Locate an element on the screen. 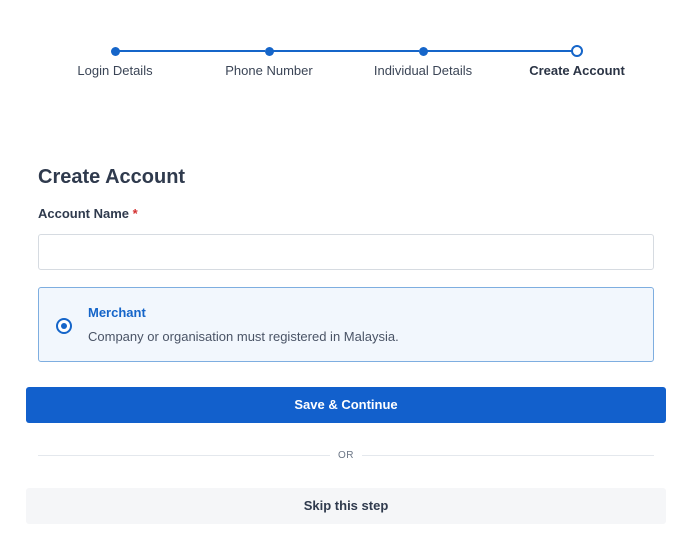 This screenshot has height=553, width=687. step-dot-login-details is located at coordinates (115, 51).